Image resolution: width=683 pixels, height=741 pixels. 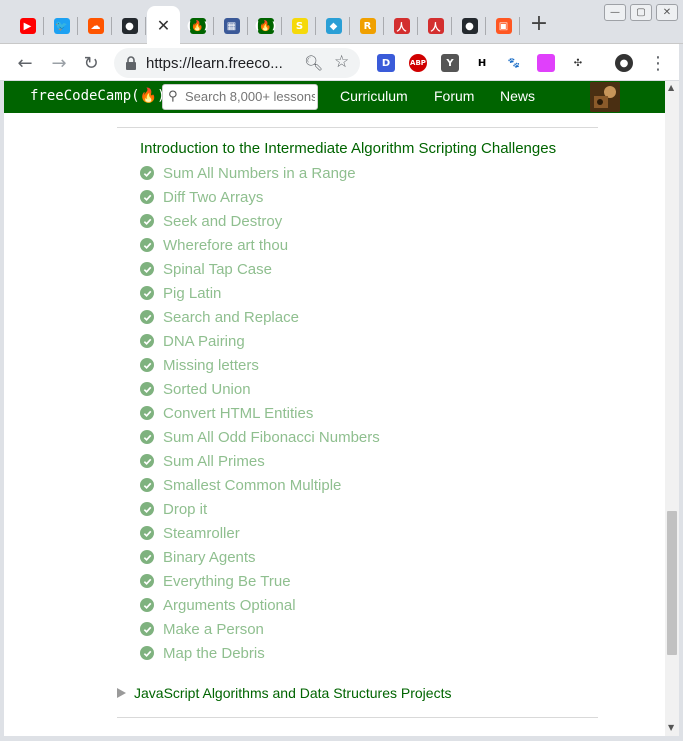 I want to click on challenge-item: Drop it, so click(x=173, y=509).